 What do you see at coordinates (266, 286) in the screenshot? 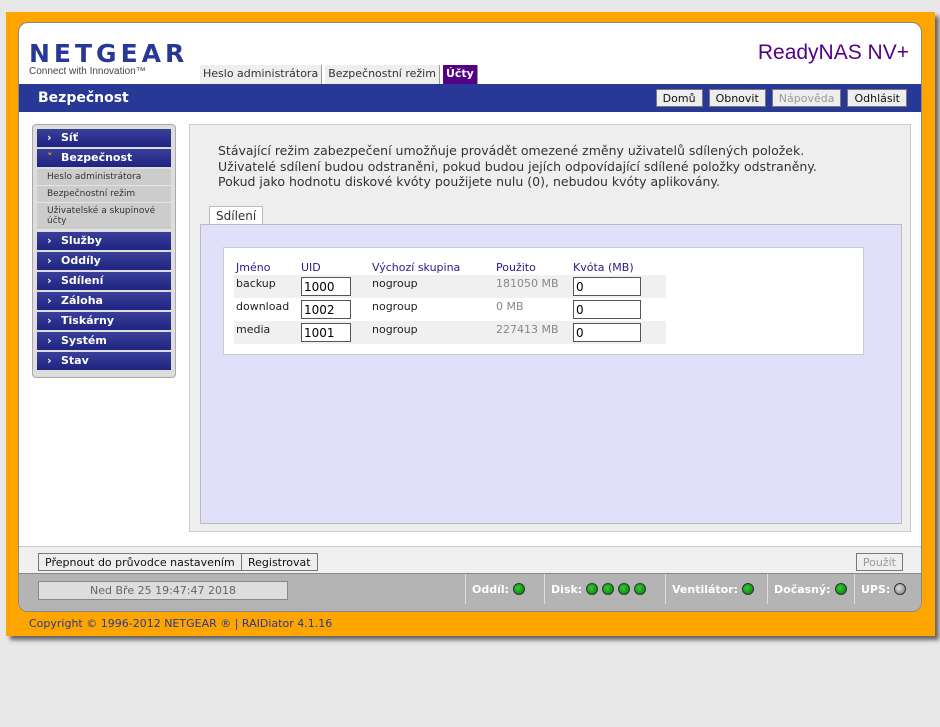
I see `share-name: backup` at bounding box center [266, 286].